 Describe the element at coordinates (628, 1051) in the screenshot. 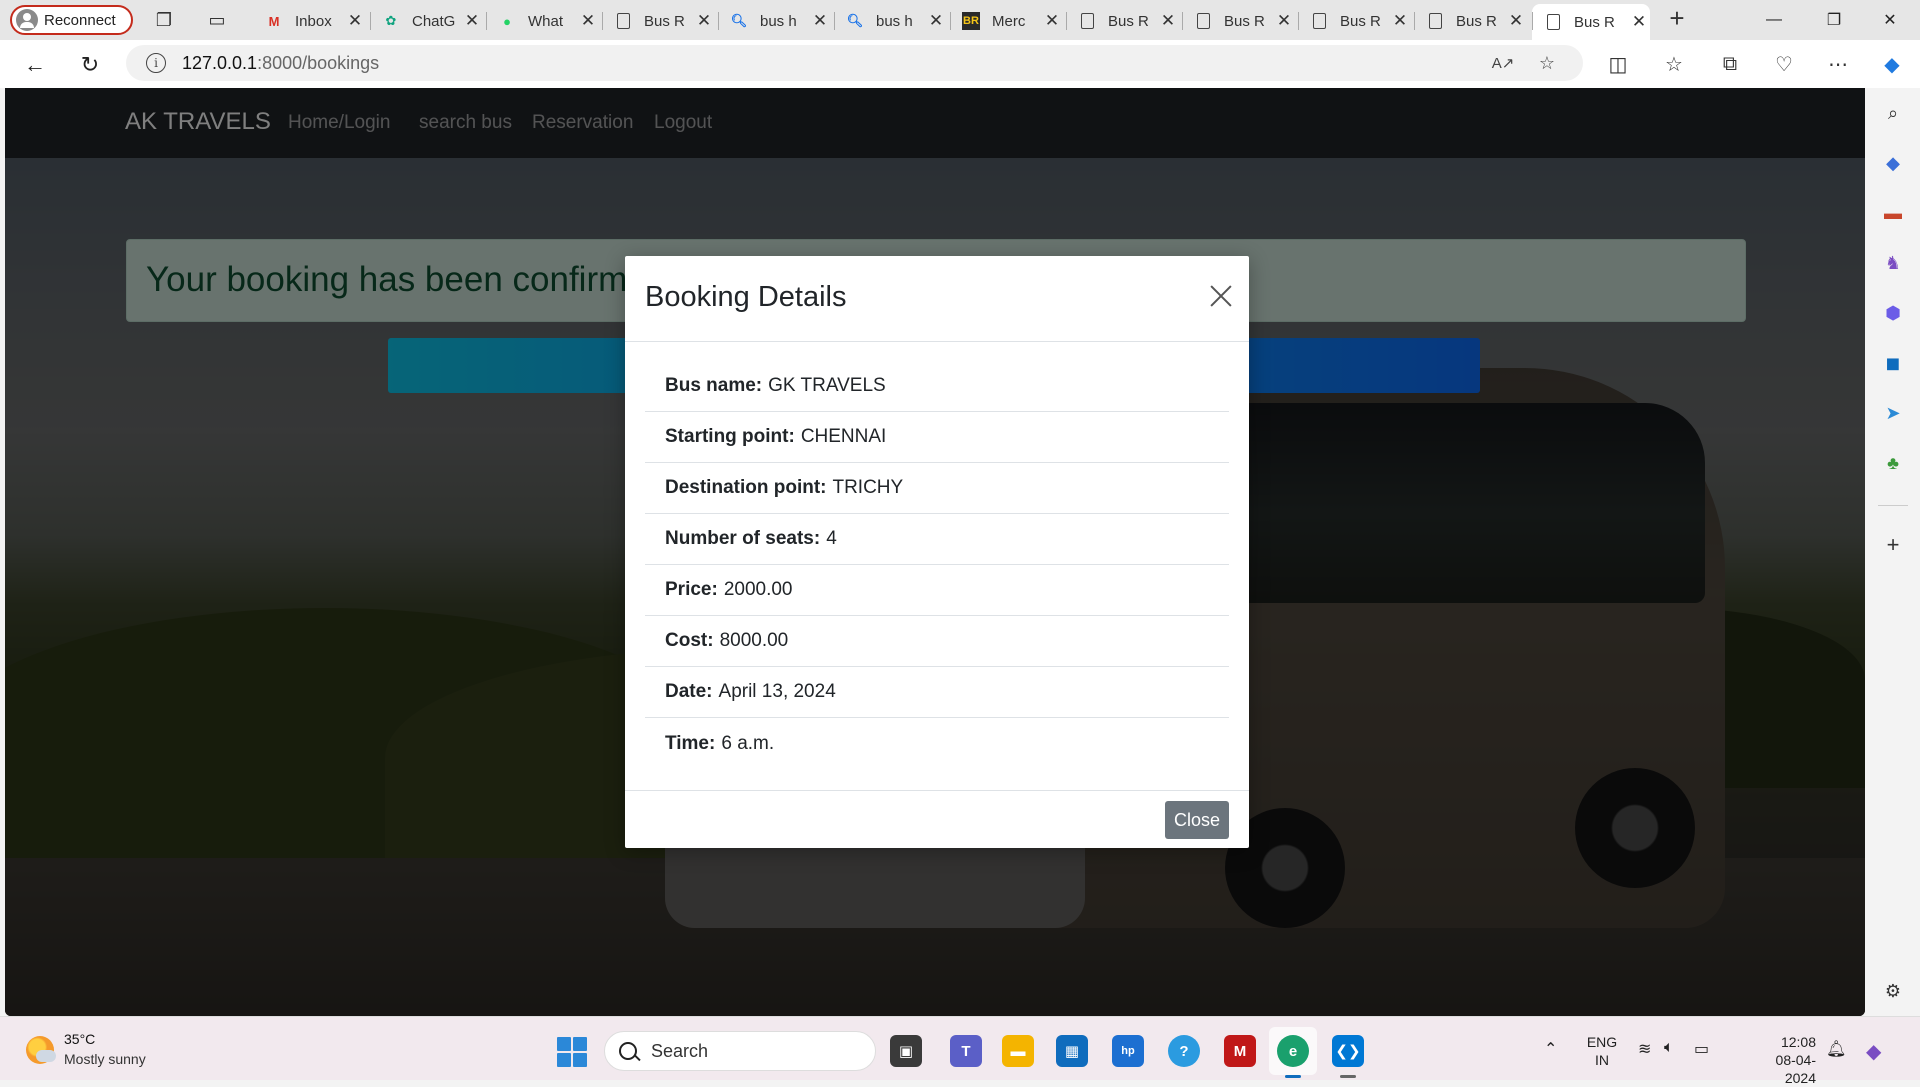

I see `search-icon` at that location.